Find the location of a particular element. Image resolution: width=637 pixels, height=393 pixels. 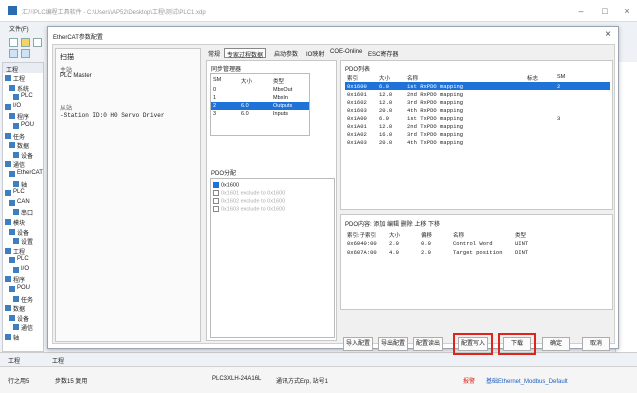

maximize-icon: □ is located at coordinates (605, 11).